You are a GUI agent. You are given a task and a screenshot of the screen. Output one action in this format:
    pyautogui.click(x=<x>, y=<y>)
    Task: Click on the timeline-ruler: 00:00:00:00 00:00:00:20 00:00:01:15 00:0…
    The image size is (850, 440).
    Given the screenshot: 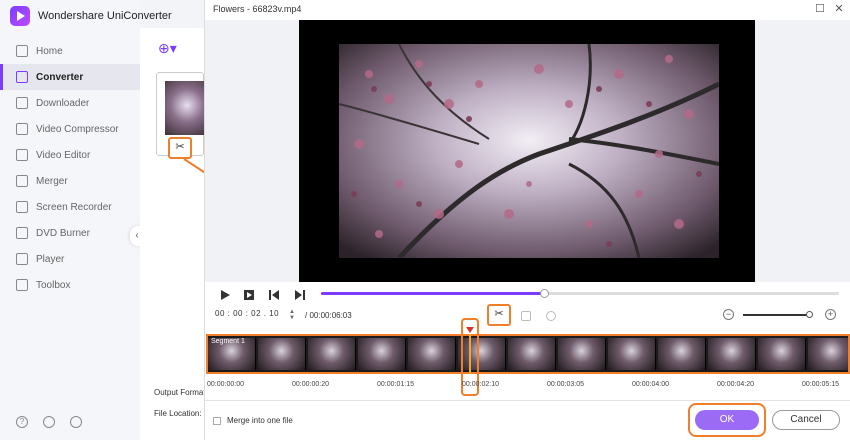 What is the action you would take?
    pyautogui.click(x=527, y=387)
    